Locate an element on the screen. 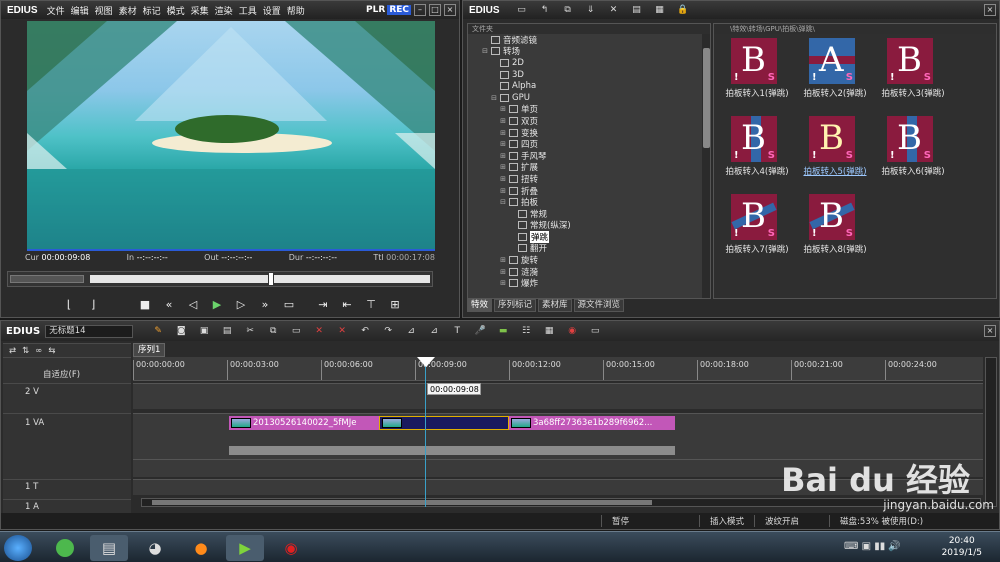 This screenshot has width=1000, height=562. track-1va: 1 VA is located at coordinates (67, 436).